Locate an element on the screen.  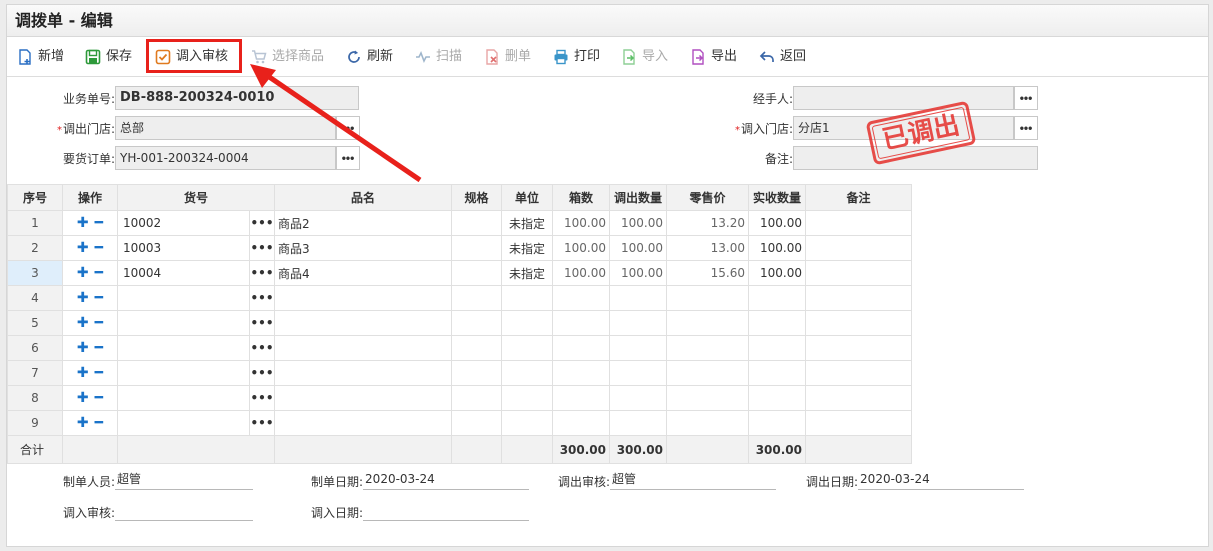
out-store-field: 总部 is located at coordinates (225, 128).